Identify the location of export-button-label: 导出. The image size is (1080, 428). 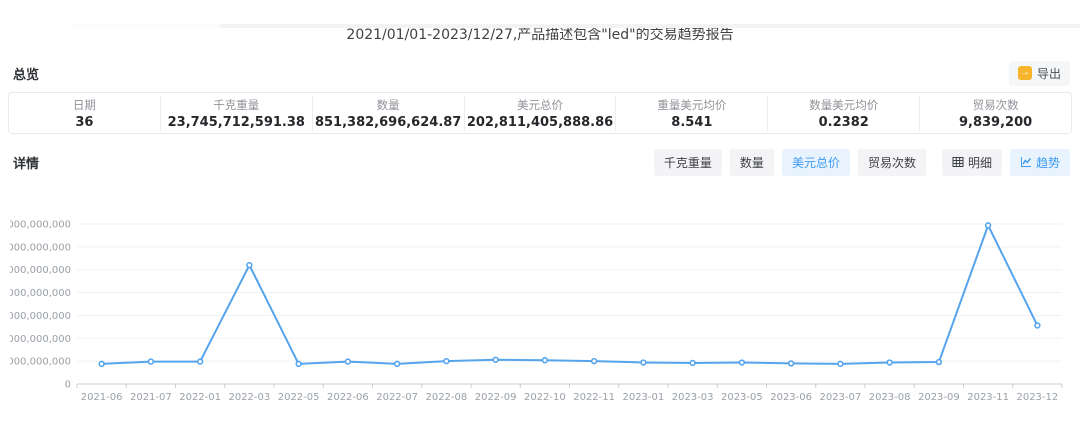
(1048, 73).